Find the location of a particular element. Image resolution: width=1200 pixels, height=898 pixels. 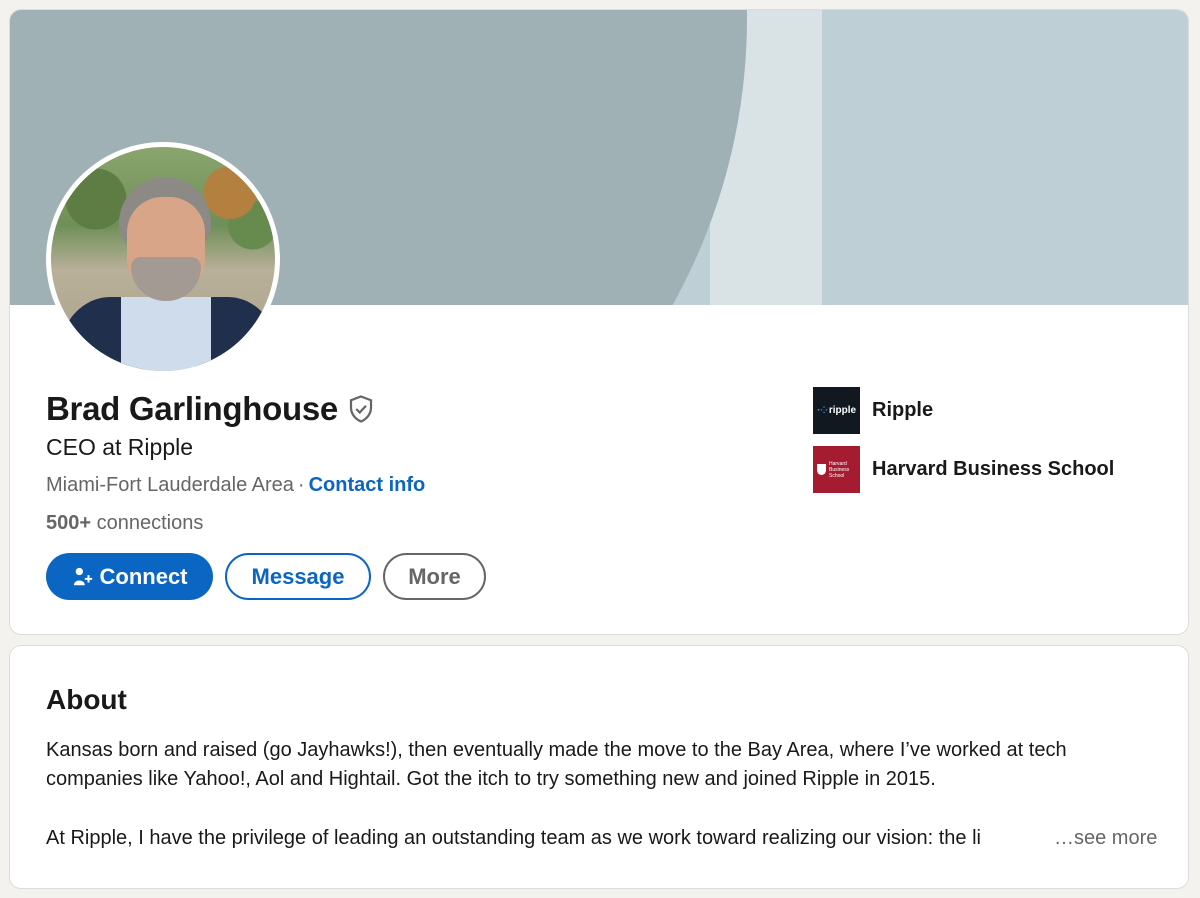

connect-button: Connect is located at coordinates (129, 576).